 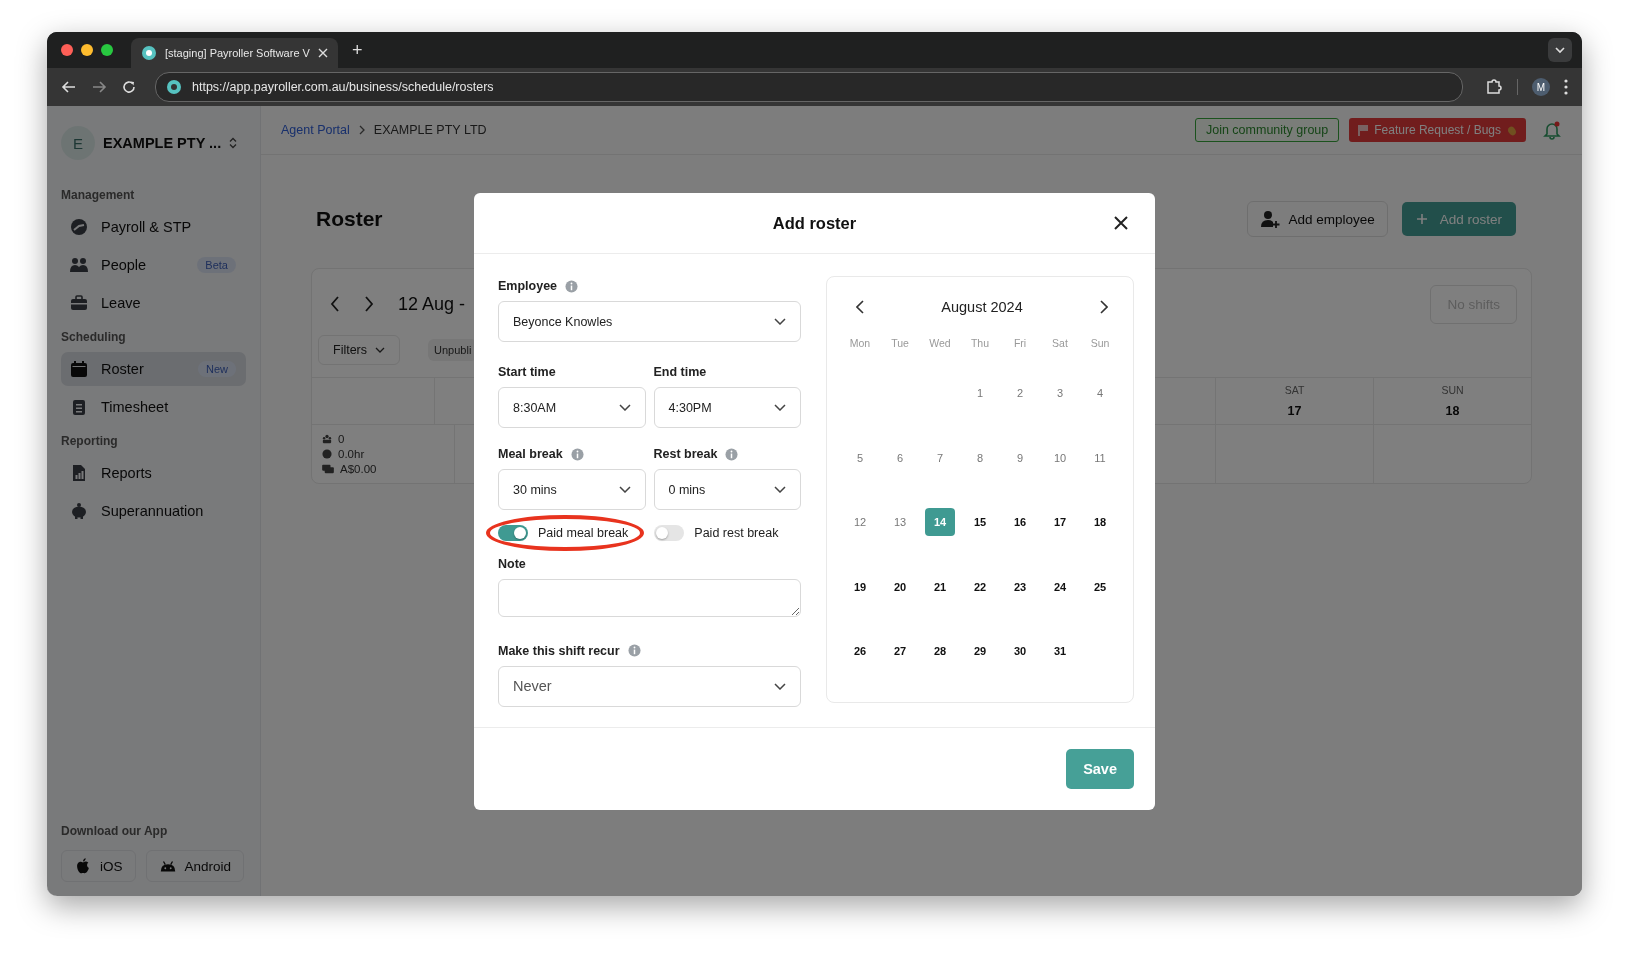 I want to click on nav-item: Leave, so click(x=153, y=303).